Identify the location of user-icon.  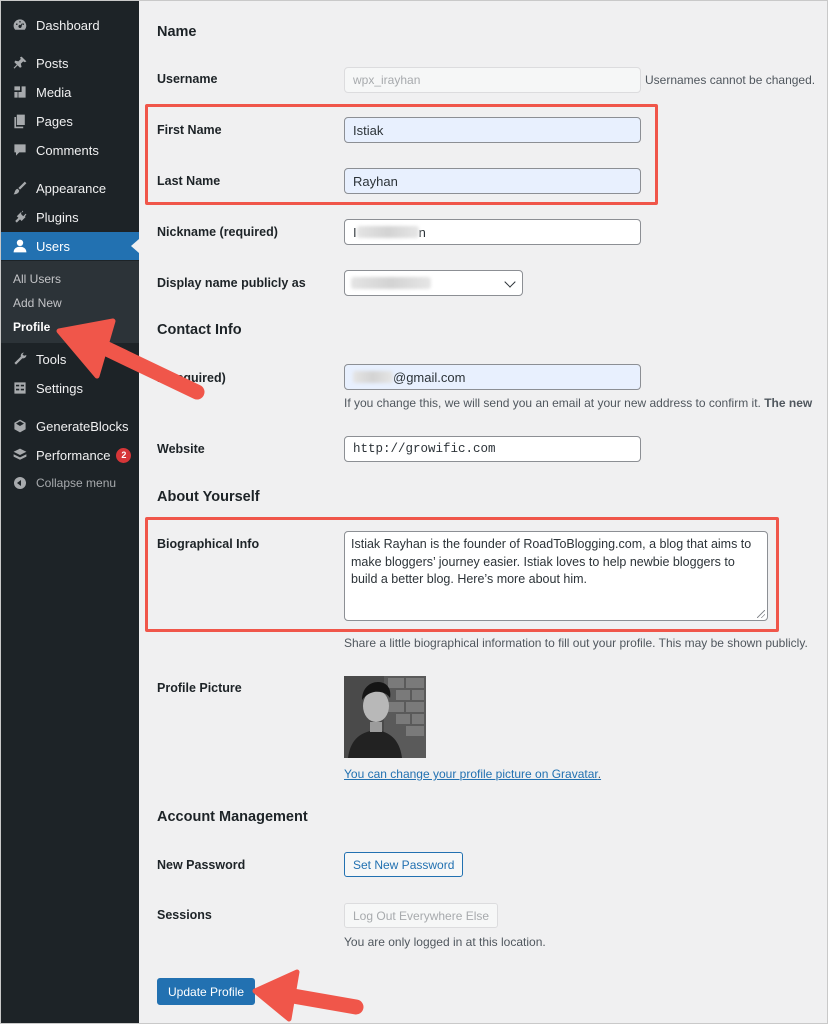
(20, 246).